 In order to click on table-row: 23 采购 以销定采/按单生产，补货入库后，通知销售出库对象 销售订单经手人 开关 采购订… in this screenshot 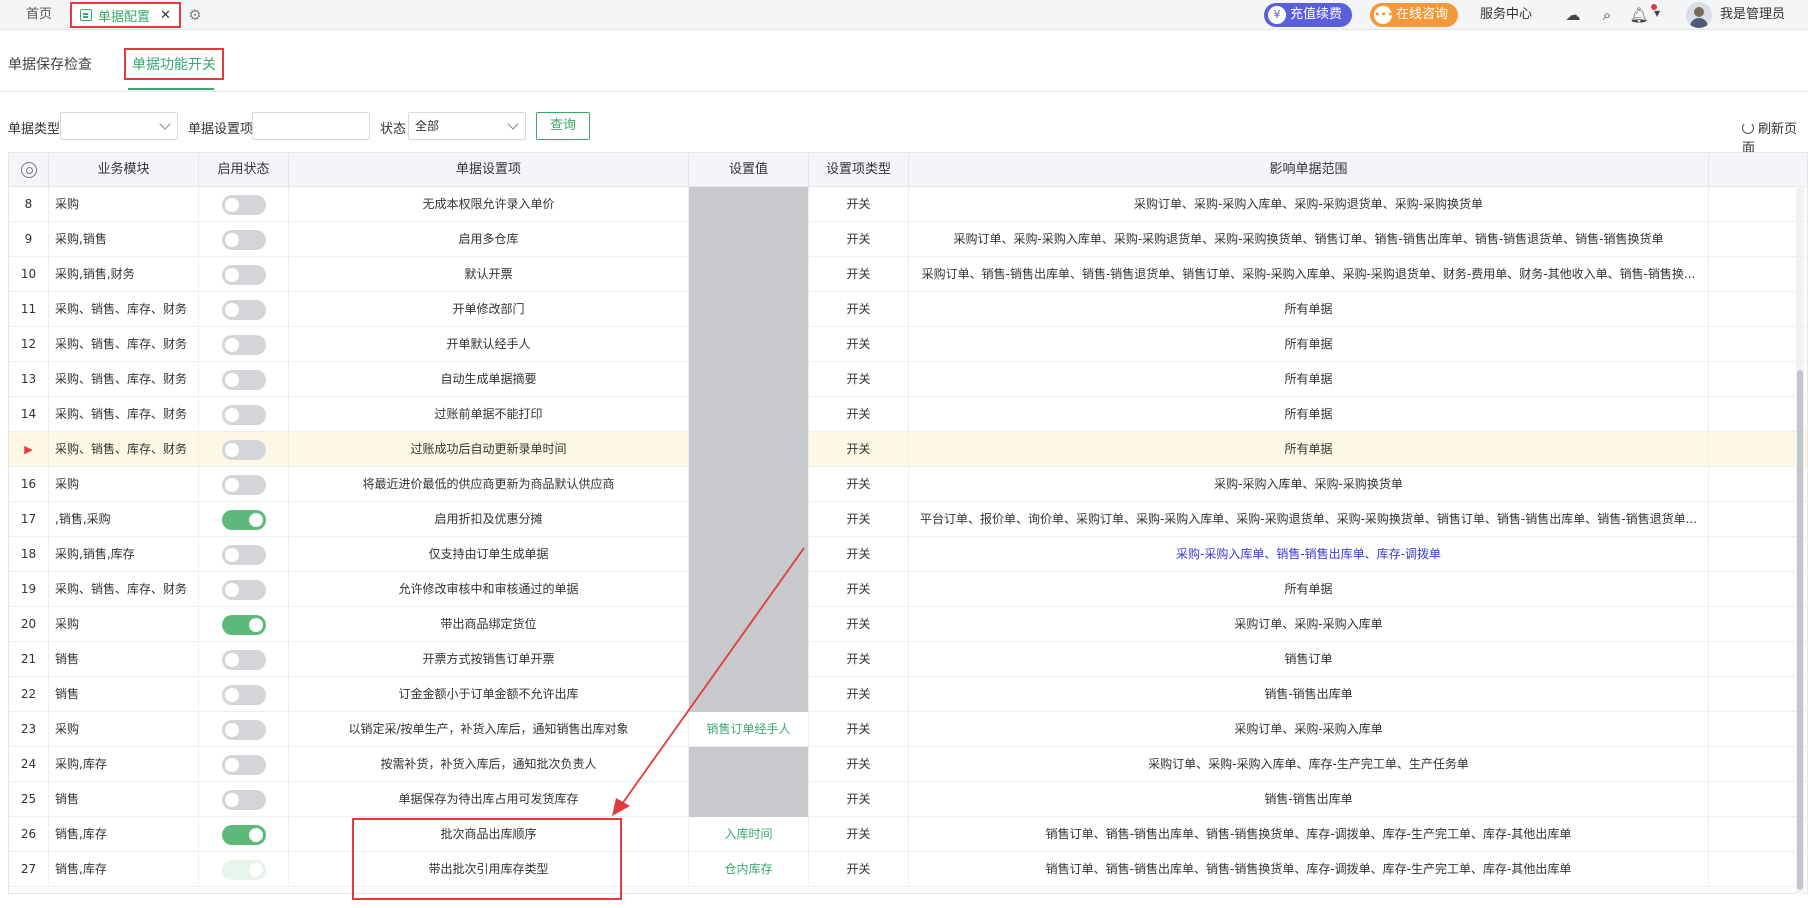, I will do `click(908, 729)`.